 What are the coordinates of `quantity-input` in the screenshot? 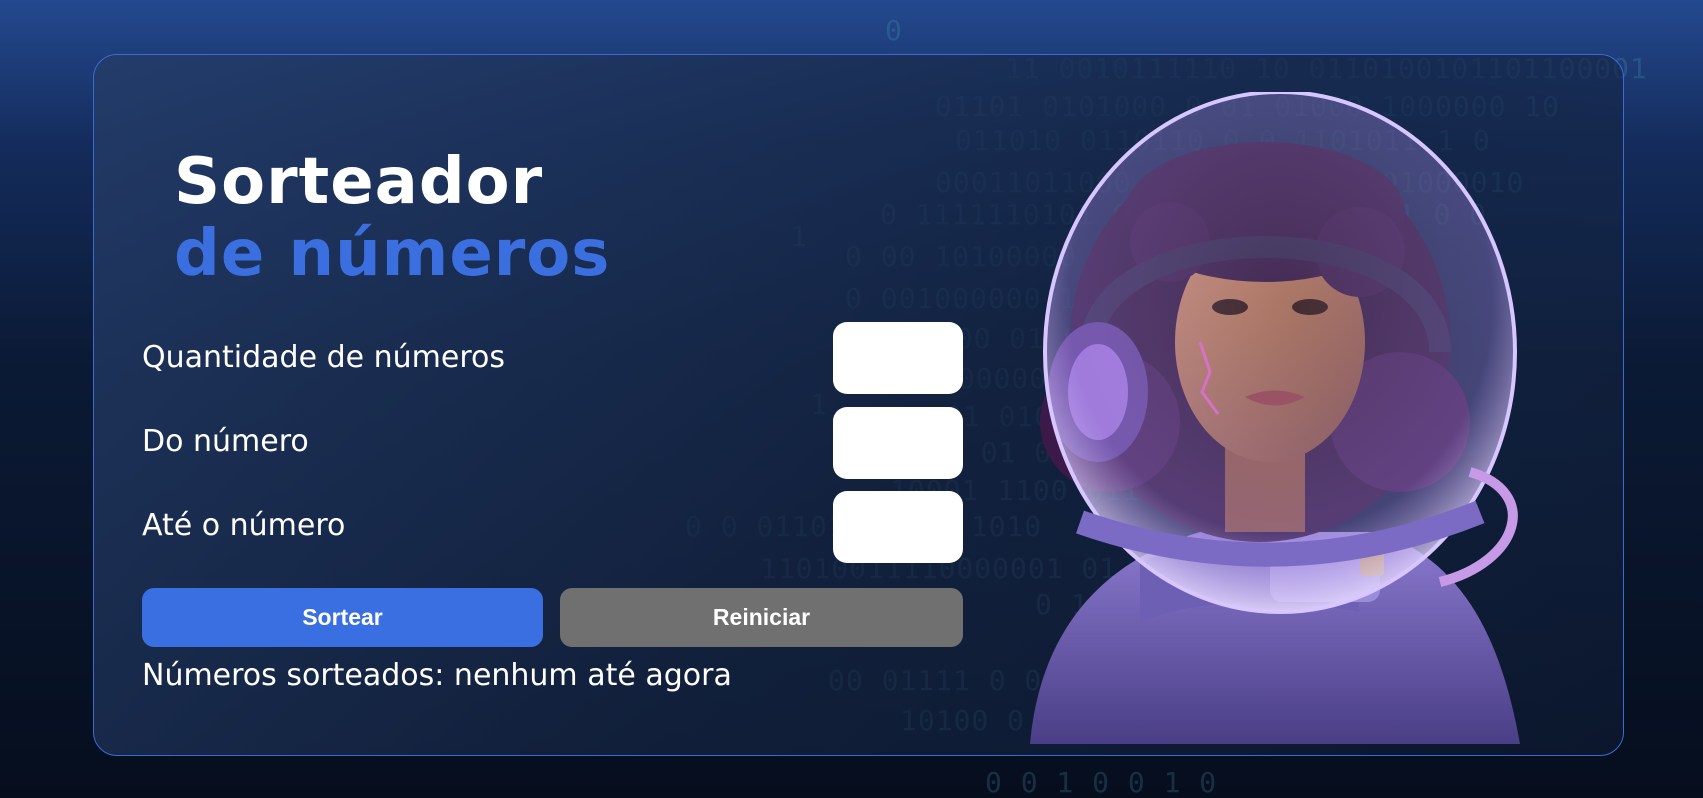 It's located at (898, 358).